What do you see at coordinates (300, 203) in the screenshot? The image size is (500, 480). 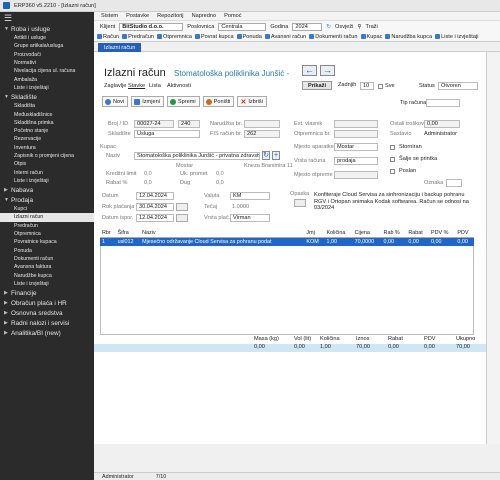 I see `opaska-button` at bounding box center [300, 203].